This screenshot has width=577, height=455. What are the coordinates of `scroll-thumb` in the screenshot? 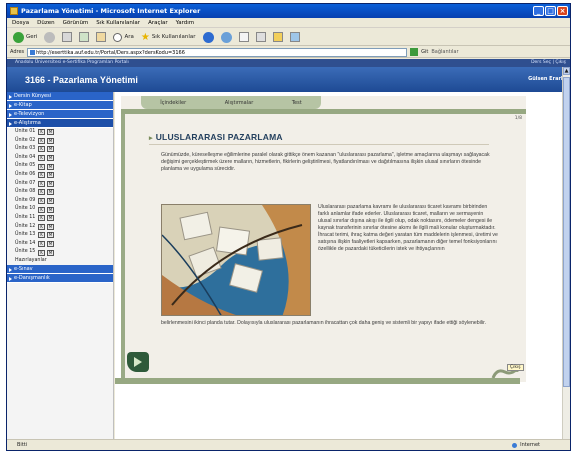 It's located at (566, 232).